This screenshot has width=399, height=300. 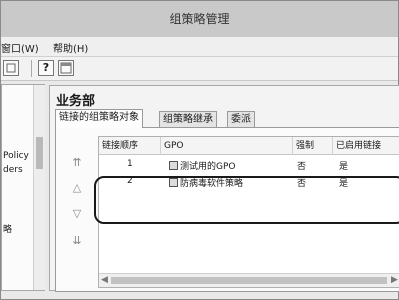 I want to click on scroll-left-icon: ◀, so click(x=104, y=280).